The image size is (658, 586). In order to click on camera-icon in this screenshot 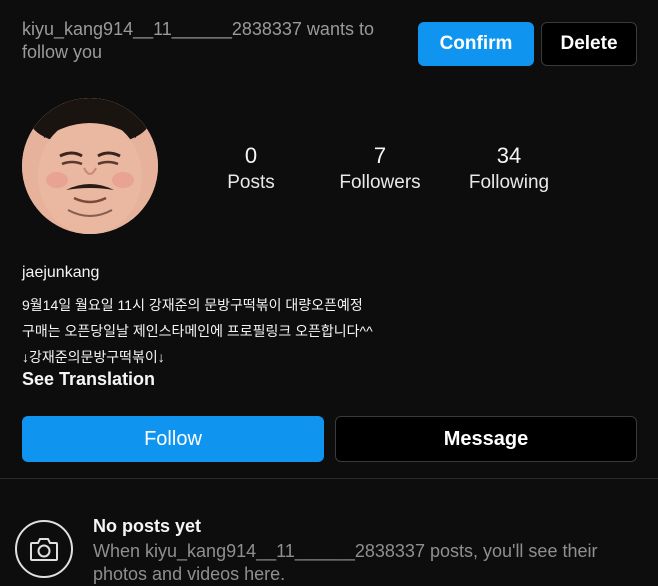, I will do `click(44, 549)`.